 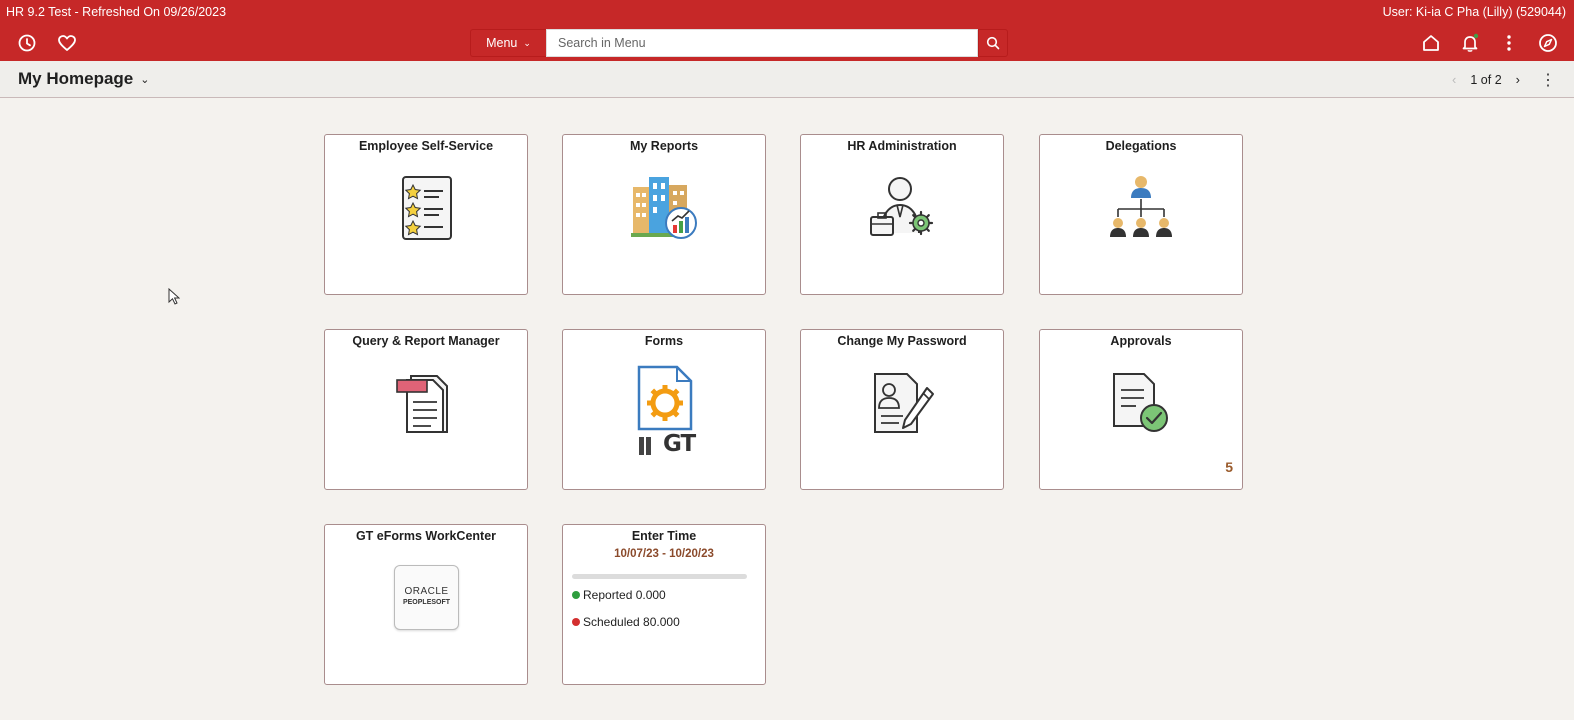 What do you see at coordinates (664, 146) in the screenshot?
I see `tile-title: My Reports` at bounding box center [664, 146].